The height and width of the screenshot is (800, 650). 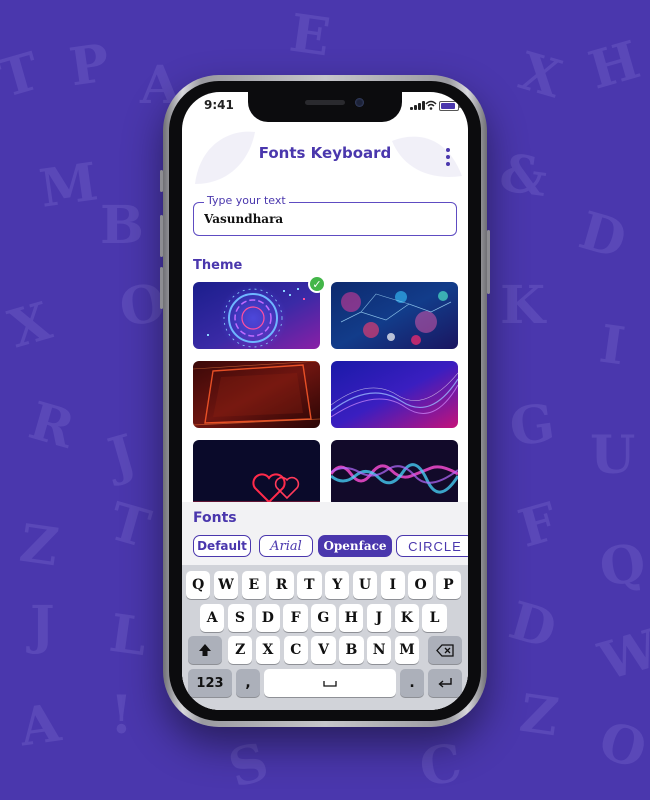 What do you see at coordinates (392, 585) in the screenshot?
I see `key-i: I` at bounding box center [392, 585].